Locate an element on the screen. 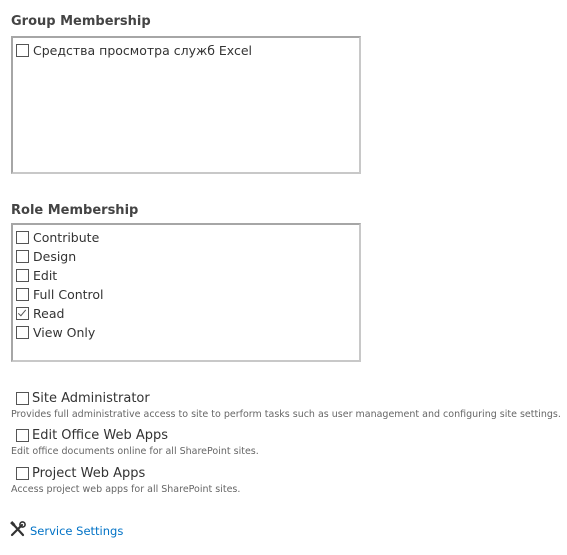 This screenshot has height=555, width=567. edit-office-web-apps-option: Edit Office Web Apps is located at coordinates (92, 435).